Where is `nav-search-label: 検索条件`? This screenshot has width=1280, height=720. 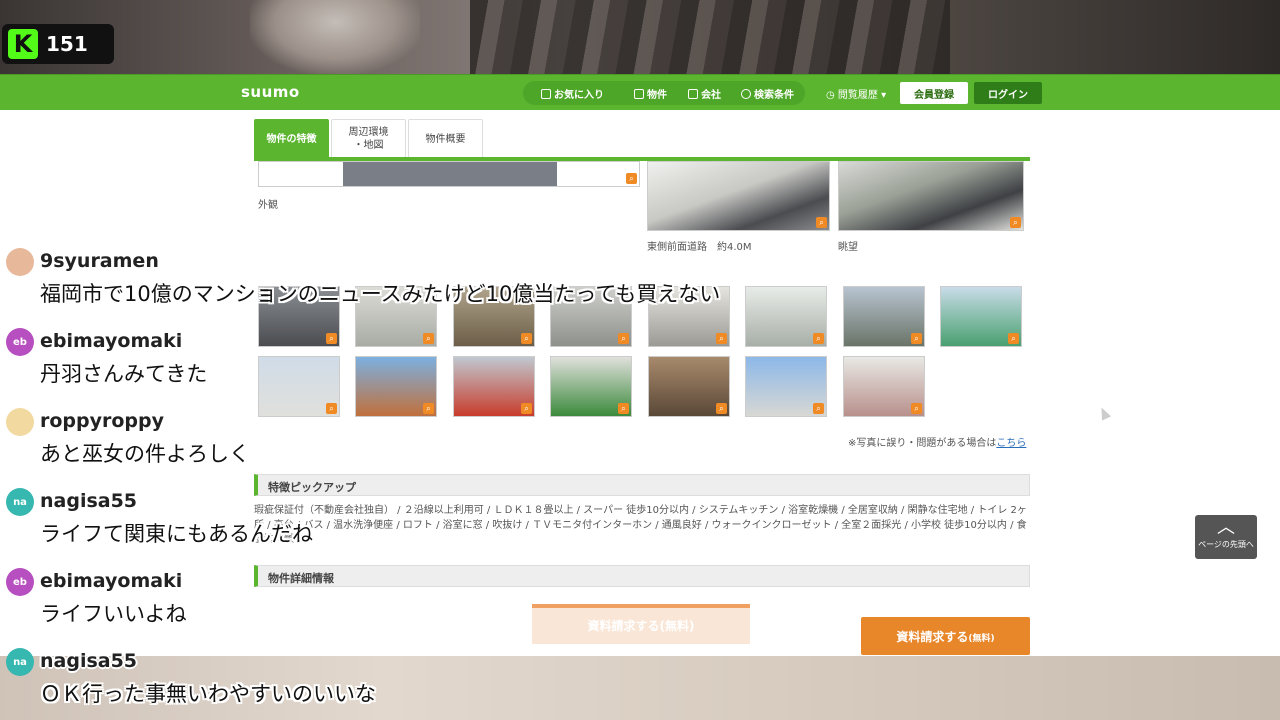 nav-search-label: 検索条件 is located at coordinates (774, 95).